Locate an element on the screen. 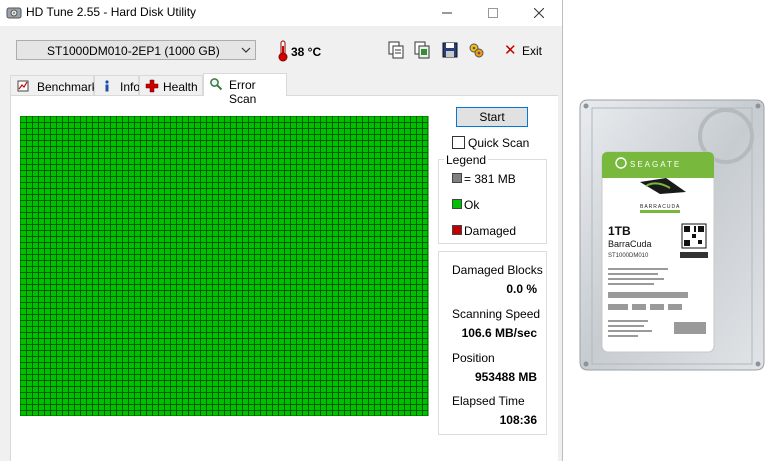 This screenshot has height=461, width=783. options-icon is located at coordinates (476, 50).